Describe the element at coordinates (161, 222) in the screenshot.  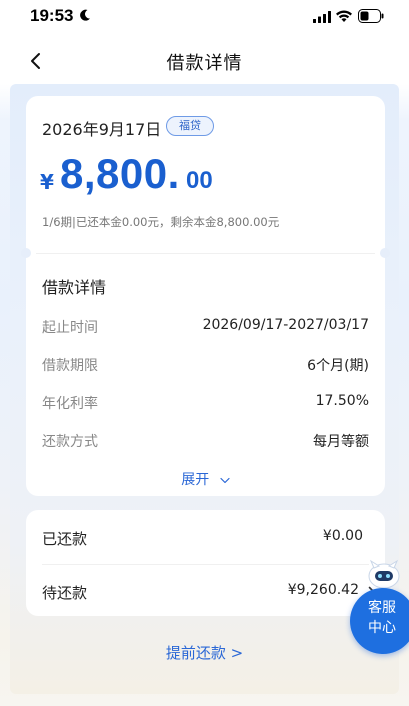
I see `repayment-progress-text: 1/6期|已还本金0.00元，剩余本金8,800.00元` at that location.